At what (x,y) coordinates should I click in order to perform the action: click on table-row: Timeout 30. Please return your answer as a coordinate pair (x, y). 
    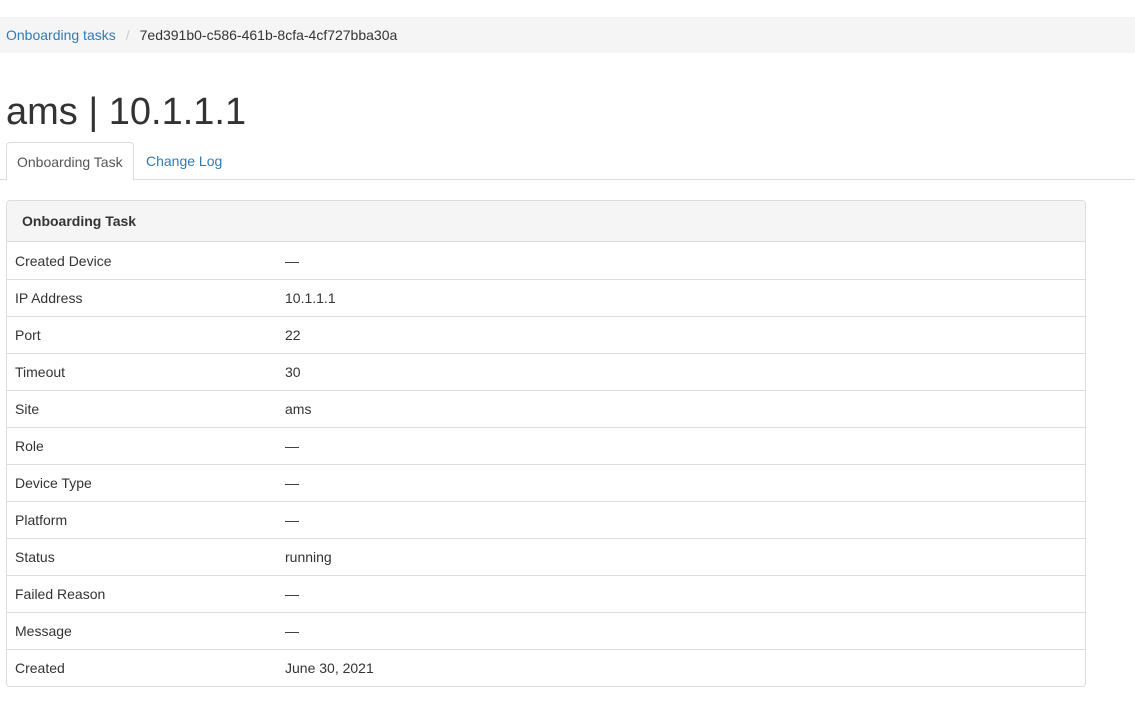
    Looking at the image, I should click on (546, 371).